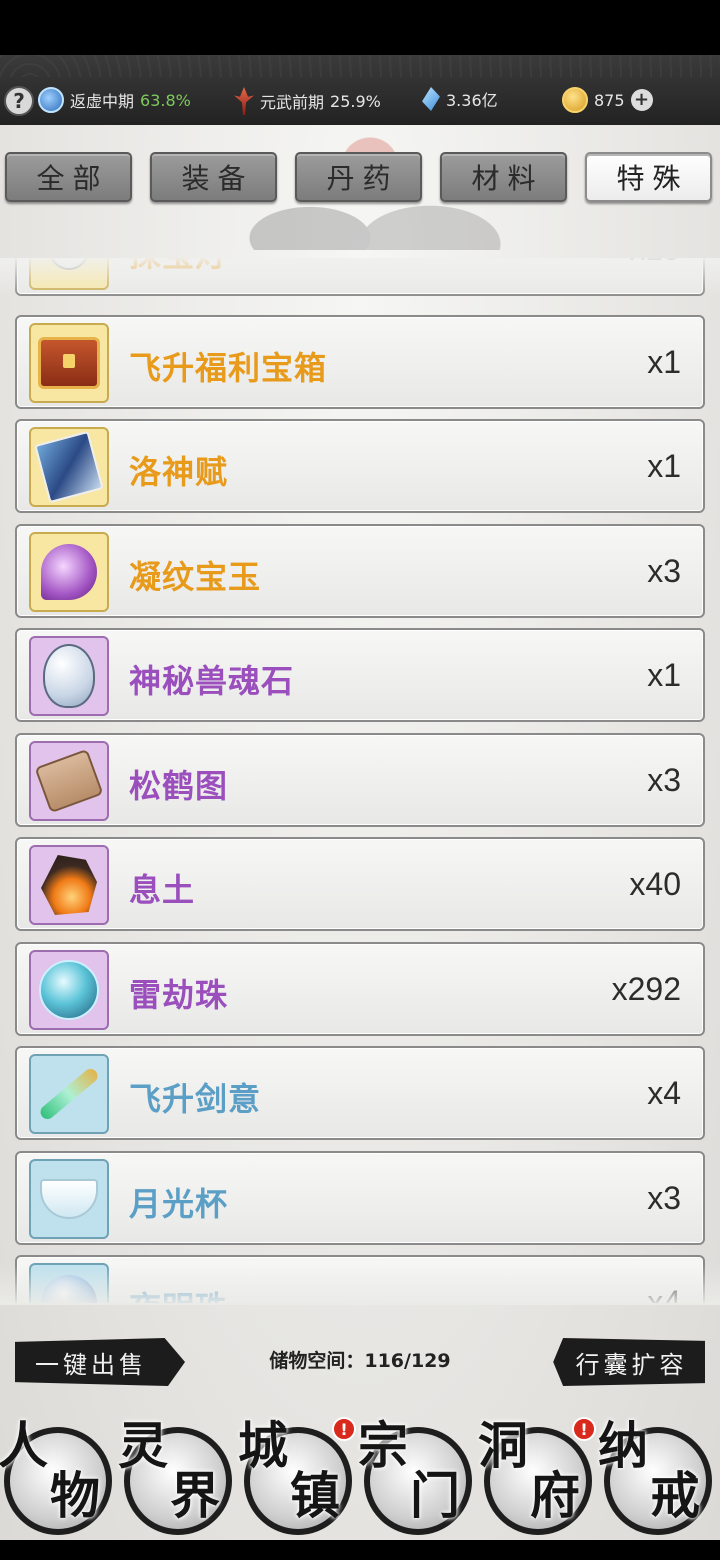 The width and height of the screenshot is (720, 1560). I want to click on top-black-area, so click(360, 27).